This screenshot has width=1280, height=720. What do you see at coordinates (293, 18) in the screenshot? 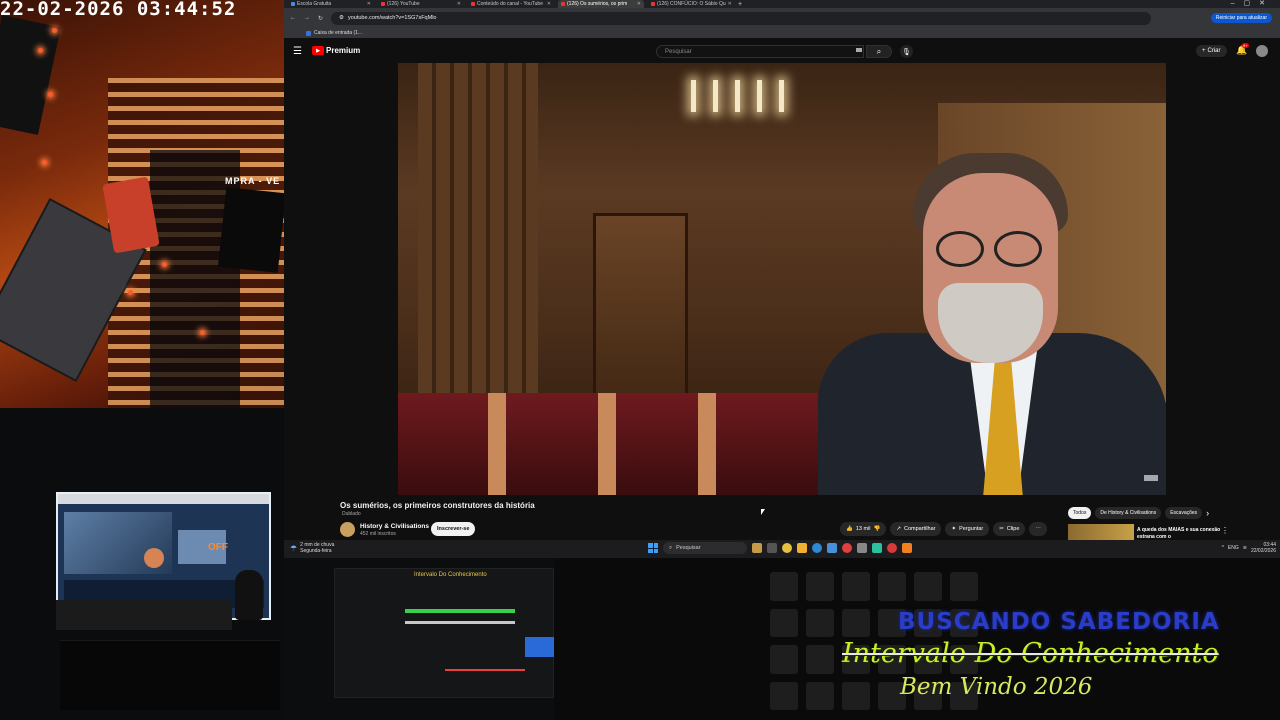
I see `back-icon: ←` at bounding box center [293, 18].